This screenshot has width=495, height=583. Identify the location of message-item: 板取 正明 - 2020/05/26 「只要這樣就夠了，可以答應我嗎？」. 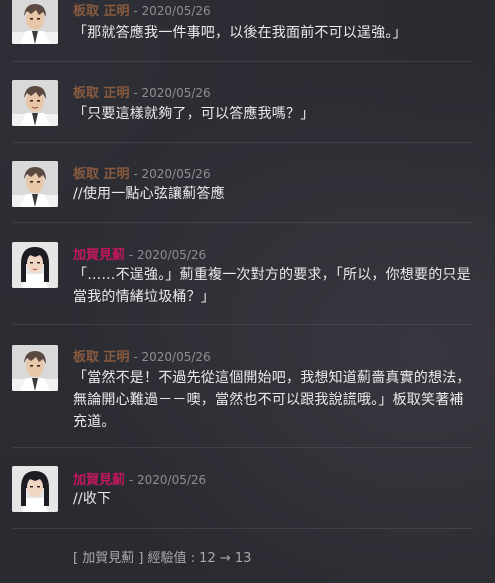
(242, 110).